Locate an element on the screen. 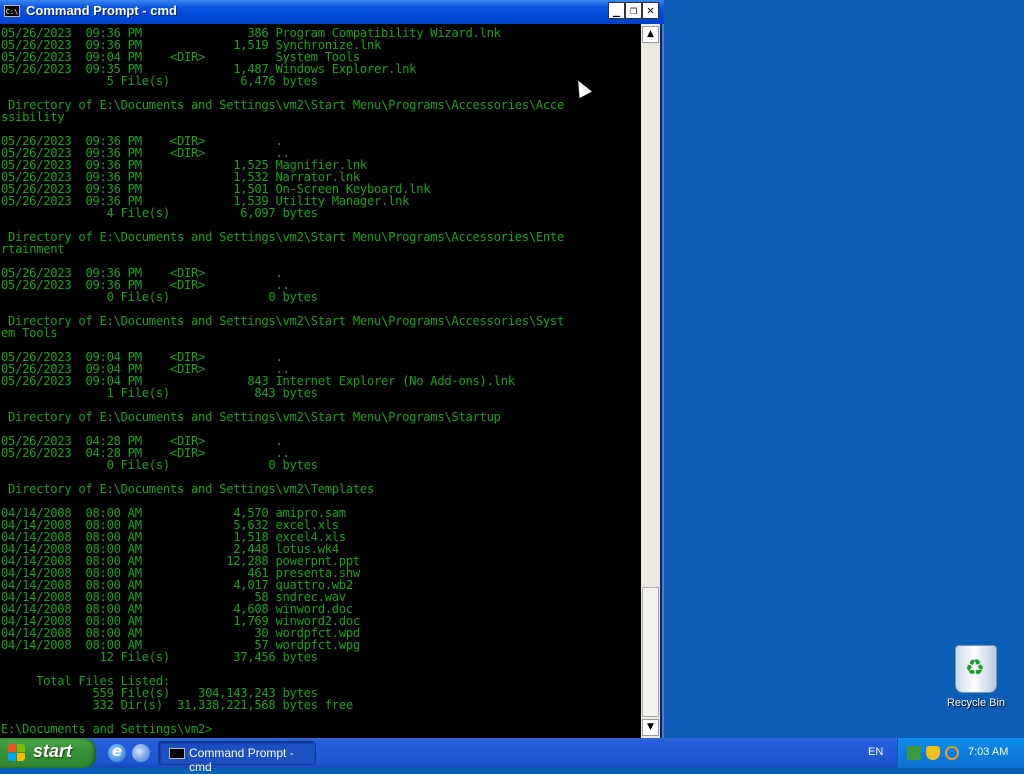  minimize-button: _ is located at coordinates (616, 10).